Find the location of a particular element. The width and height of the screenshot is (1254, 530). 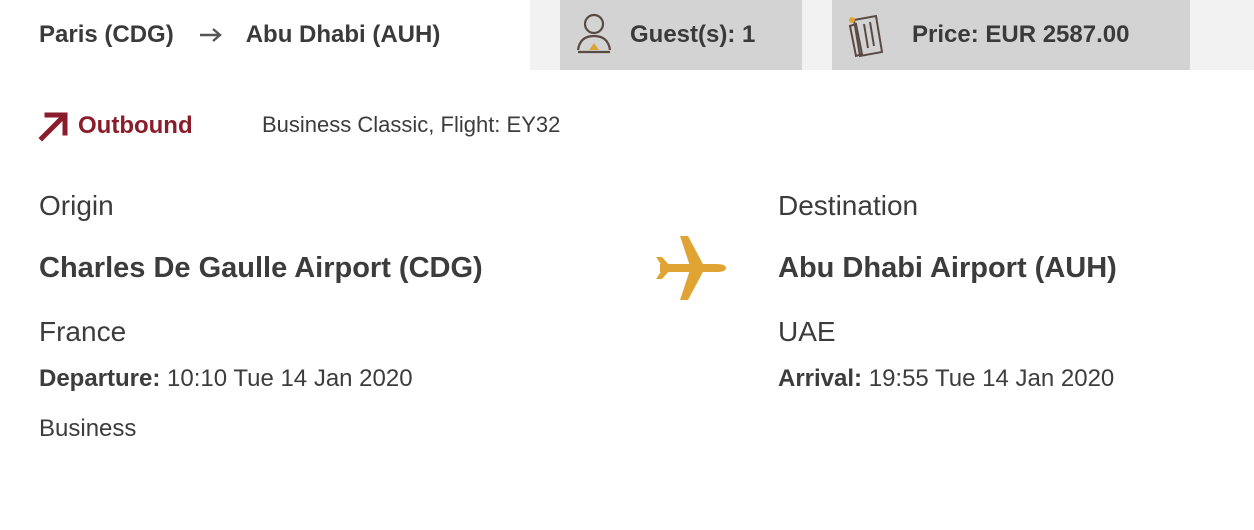

guests-button: Guest(s): 1 is located at coordinates (681, 35).